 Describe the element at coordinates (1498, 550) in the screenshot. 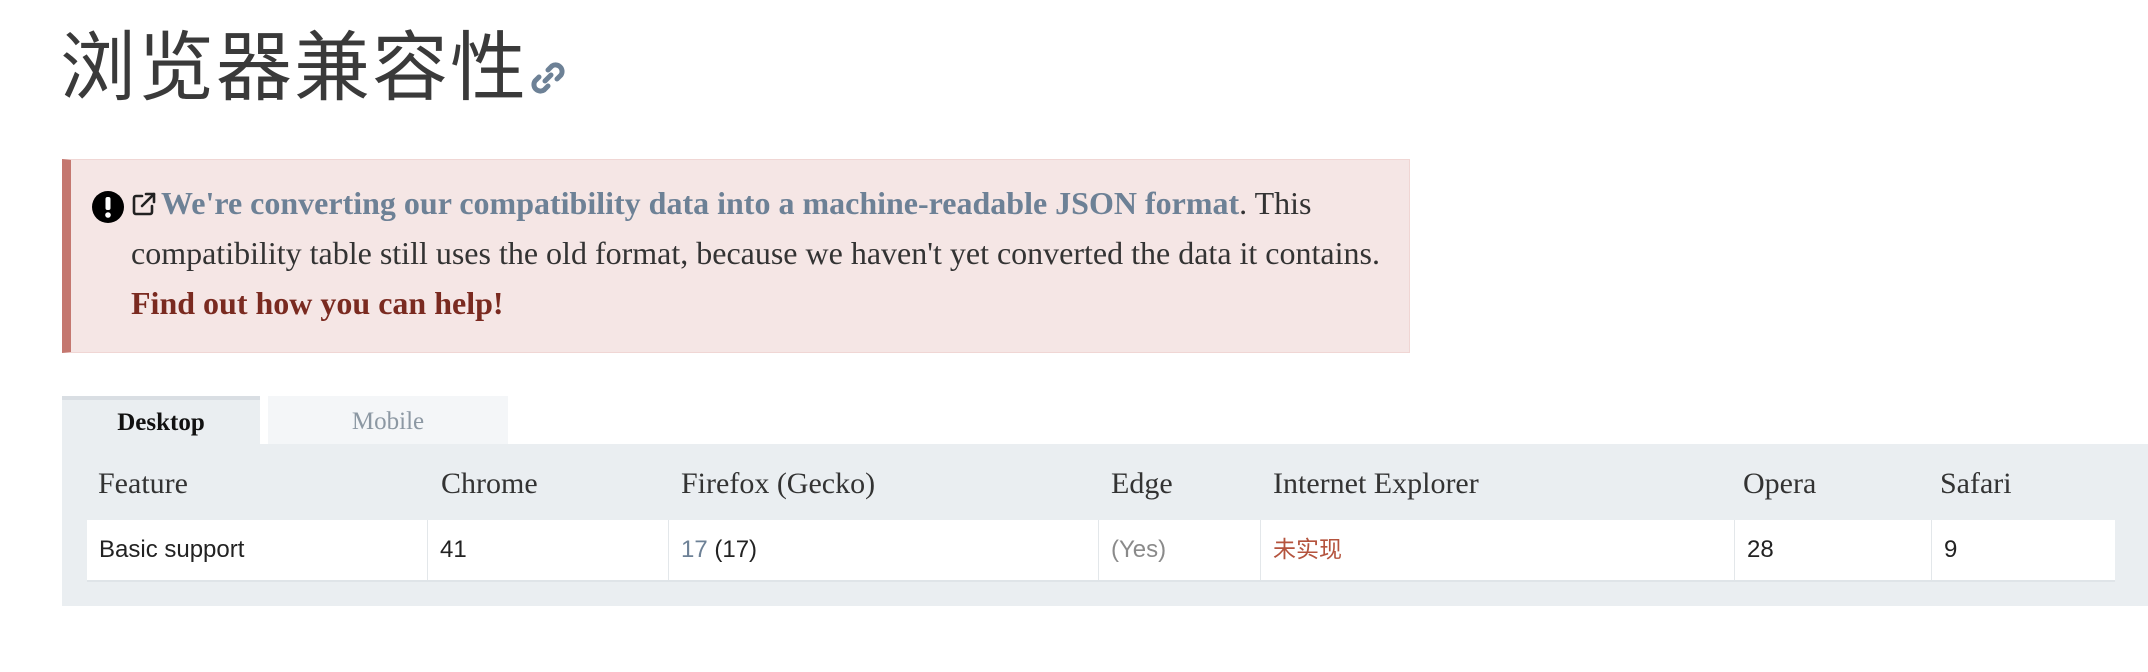

I see `cell-internet-explorer: 未实现` at that location.